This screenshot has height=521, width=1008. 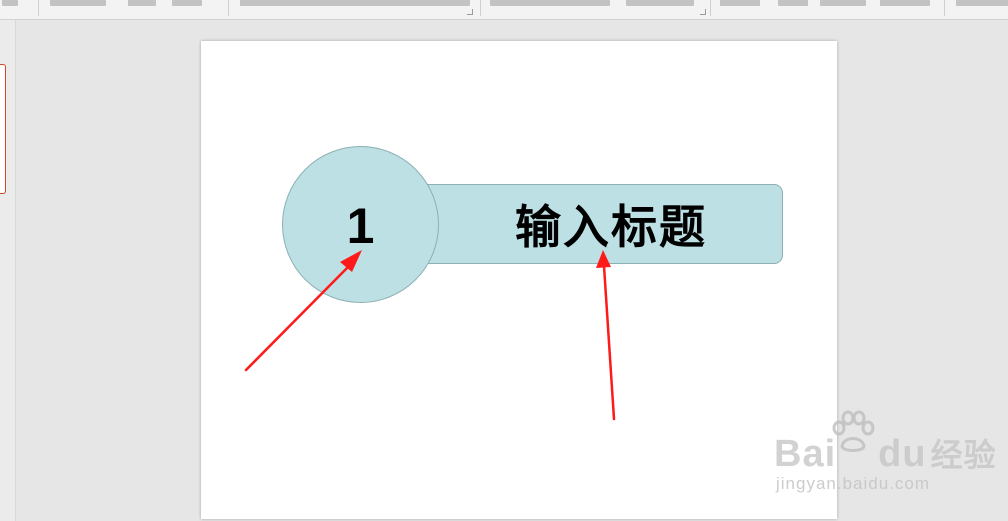 I want to click on baidu-watermark: Bai du 经验 jingyan.baidu.com, so click(x=883, y=455).